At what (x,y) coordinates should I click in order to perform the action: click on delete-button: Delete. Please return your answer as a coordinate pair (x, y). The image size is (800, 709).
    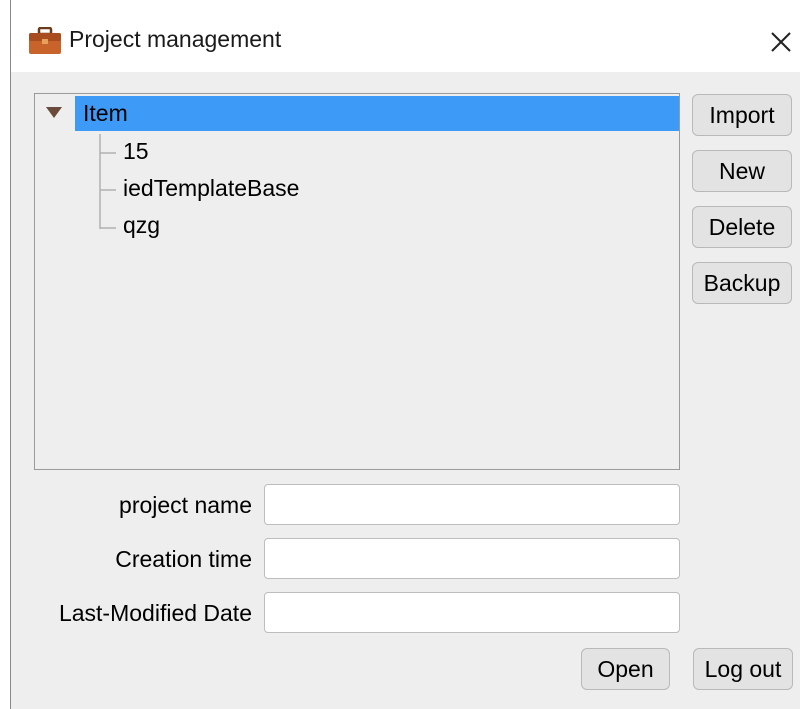
    Looking at the image, I should click on (742, 227).